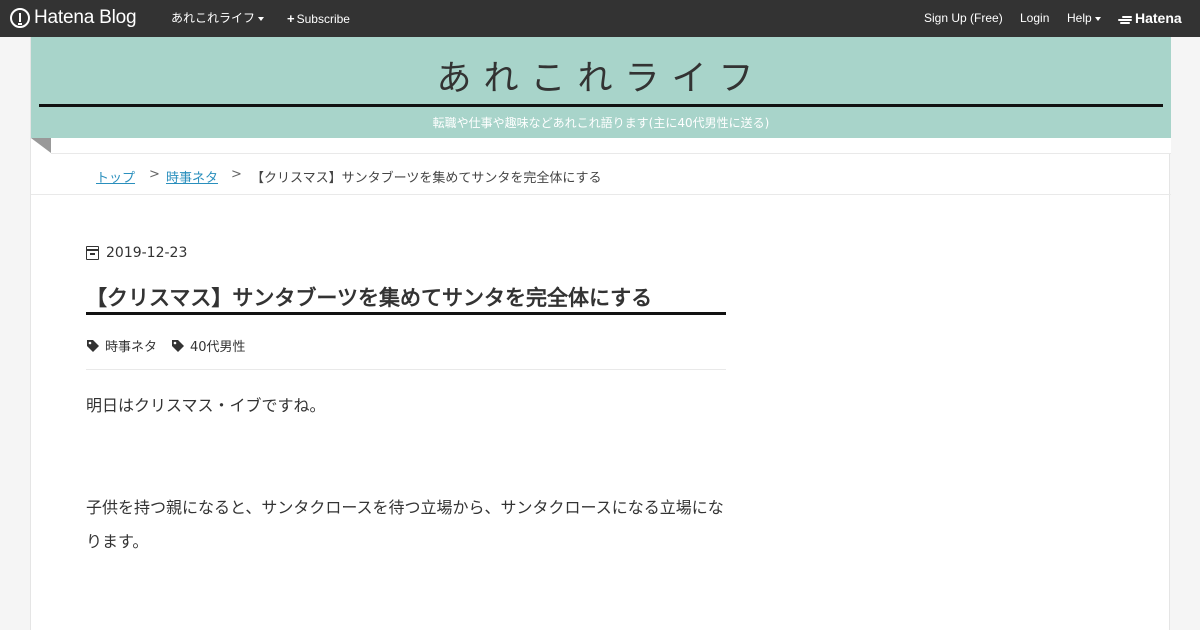  What do you see at coordinates (218, 347) in the screenshot?
I see `category-tag-label: 40代男性` at bounding box center [218, 347].